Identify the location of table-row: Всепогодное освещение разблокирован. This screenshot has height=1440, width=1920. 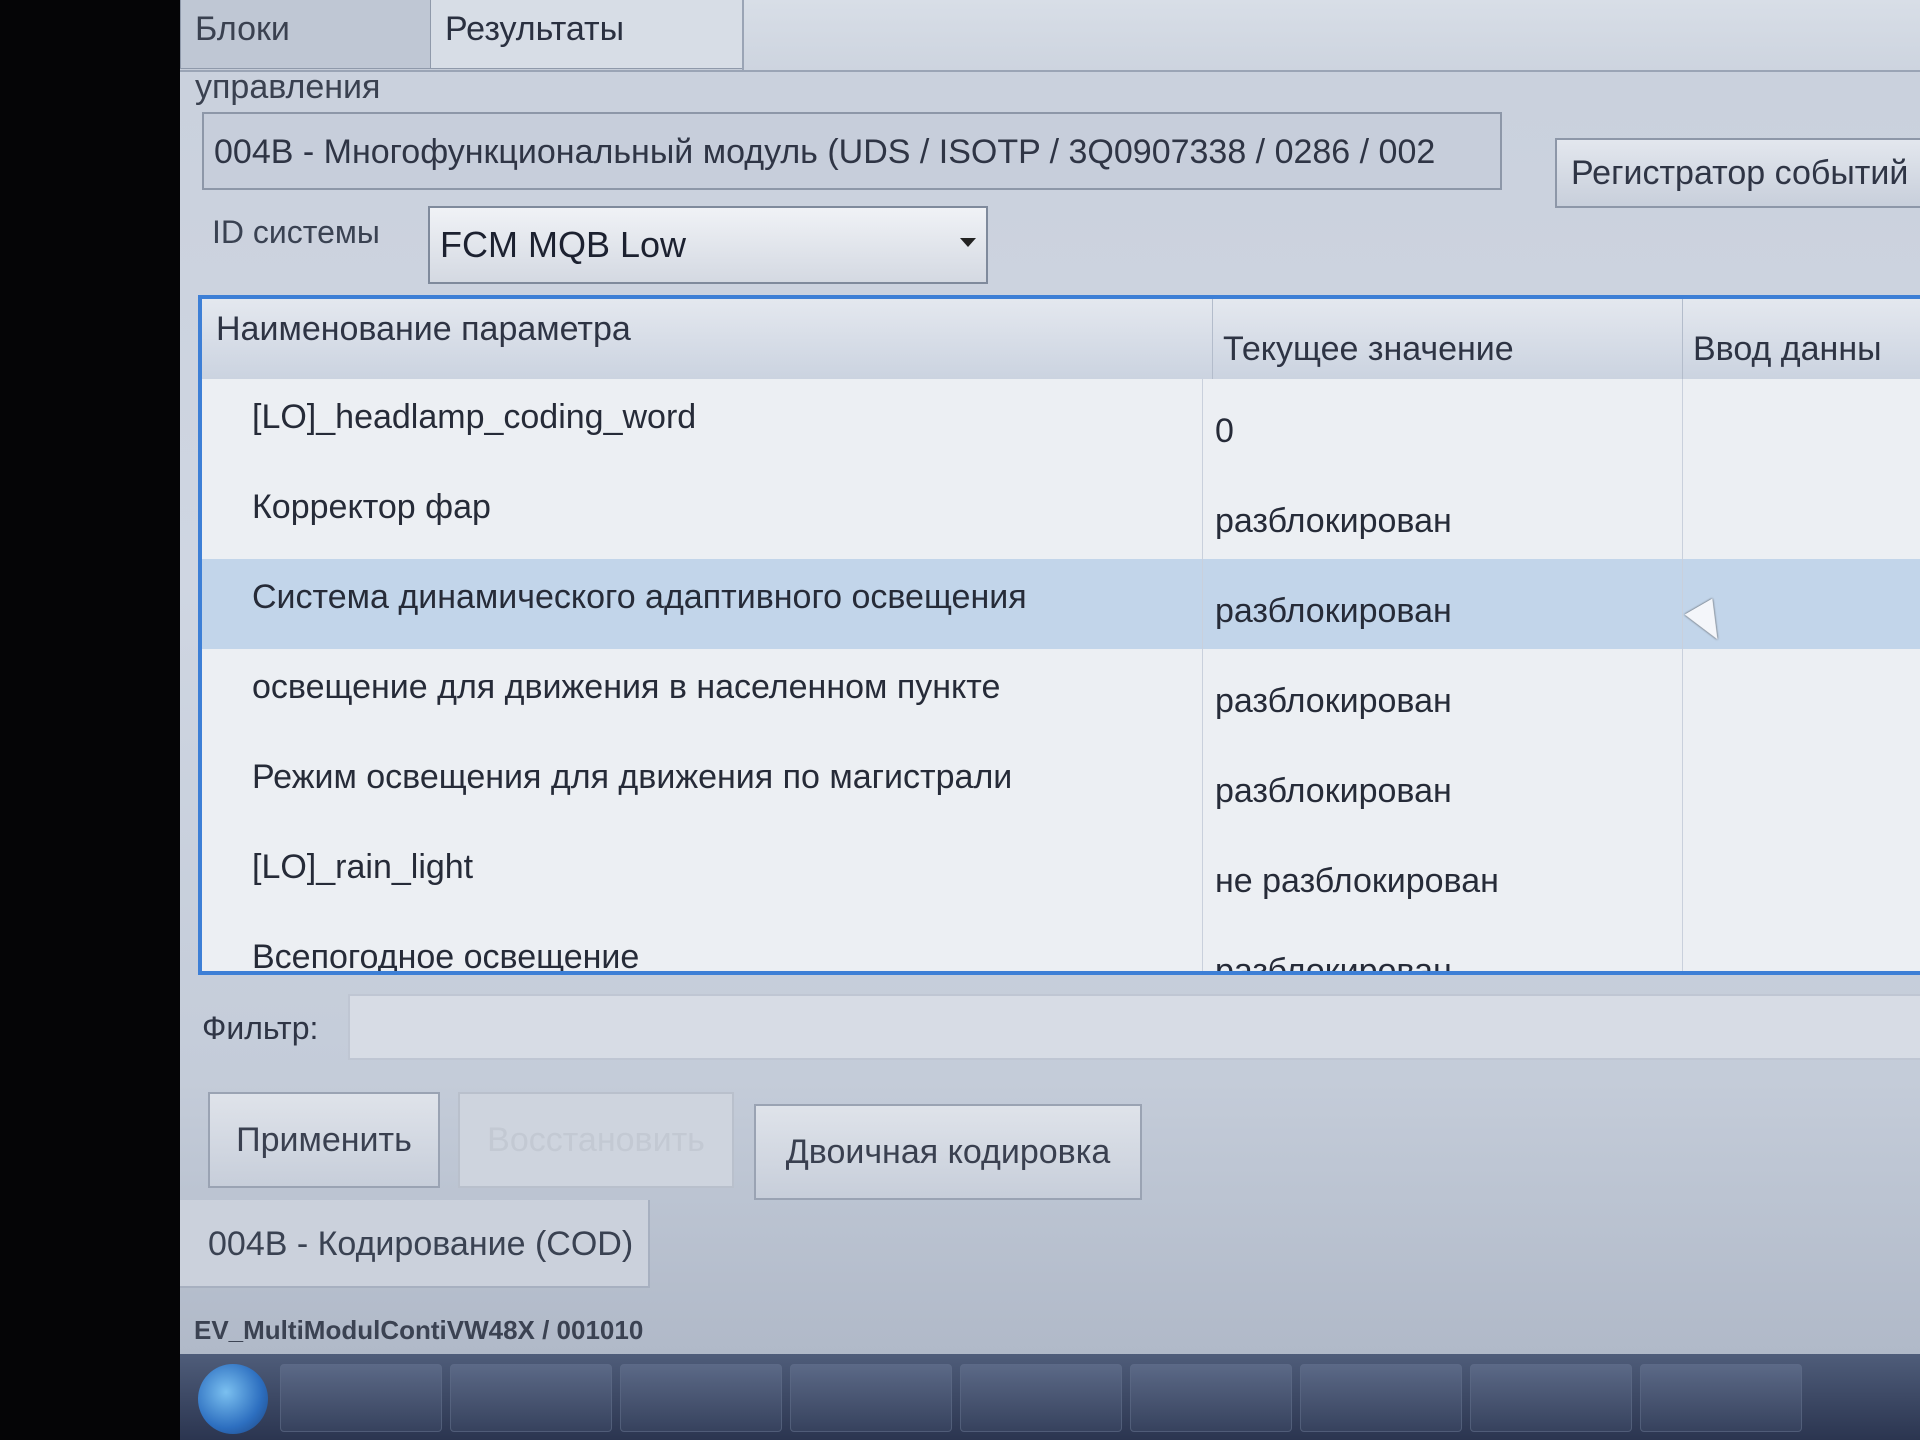
(1061, 947).